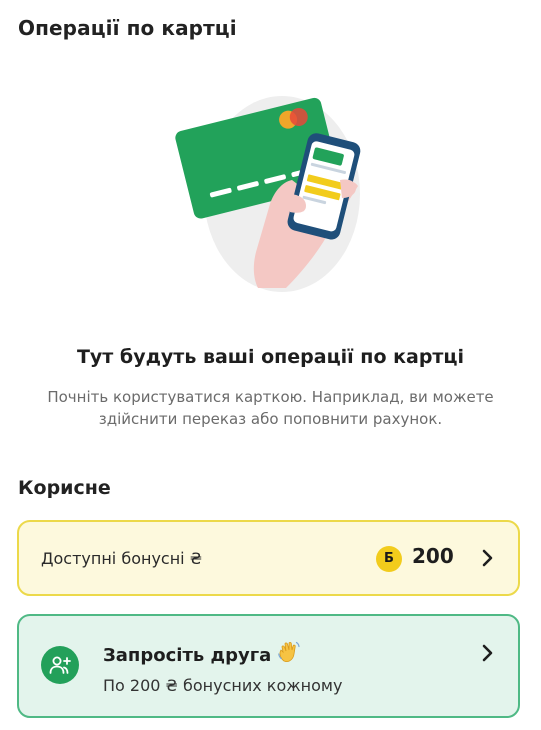 This screenshot has width=541, height=730. I want to click on invite-friend-subtitle: По 200 ₴ бонусних кожному, so click(223, 685).